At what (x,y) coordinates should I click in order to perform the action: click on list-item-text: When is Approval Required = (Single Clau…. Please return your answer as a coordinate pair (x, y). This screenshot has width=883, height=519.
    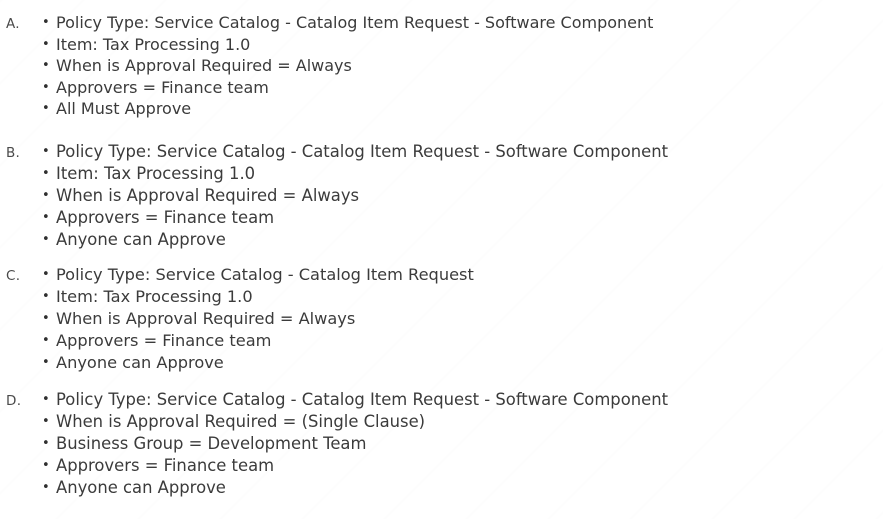
    Looking at the image, I should click on (241, 421).